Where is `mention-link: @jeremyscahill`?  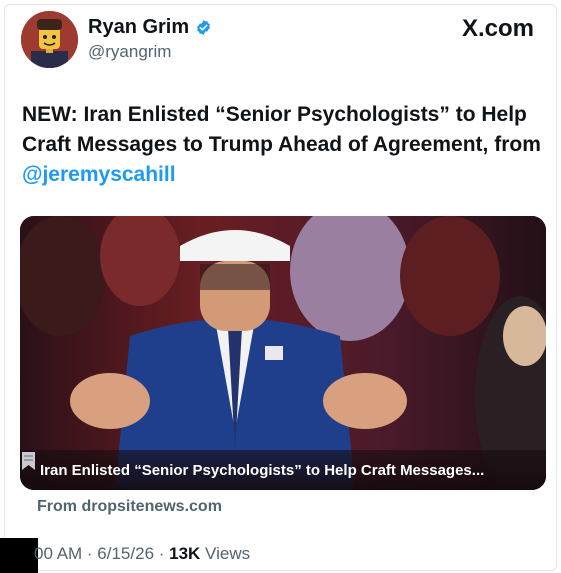 mention-link: @jeremyscahill is located at coordinates (99, 174).